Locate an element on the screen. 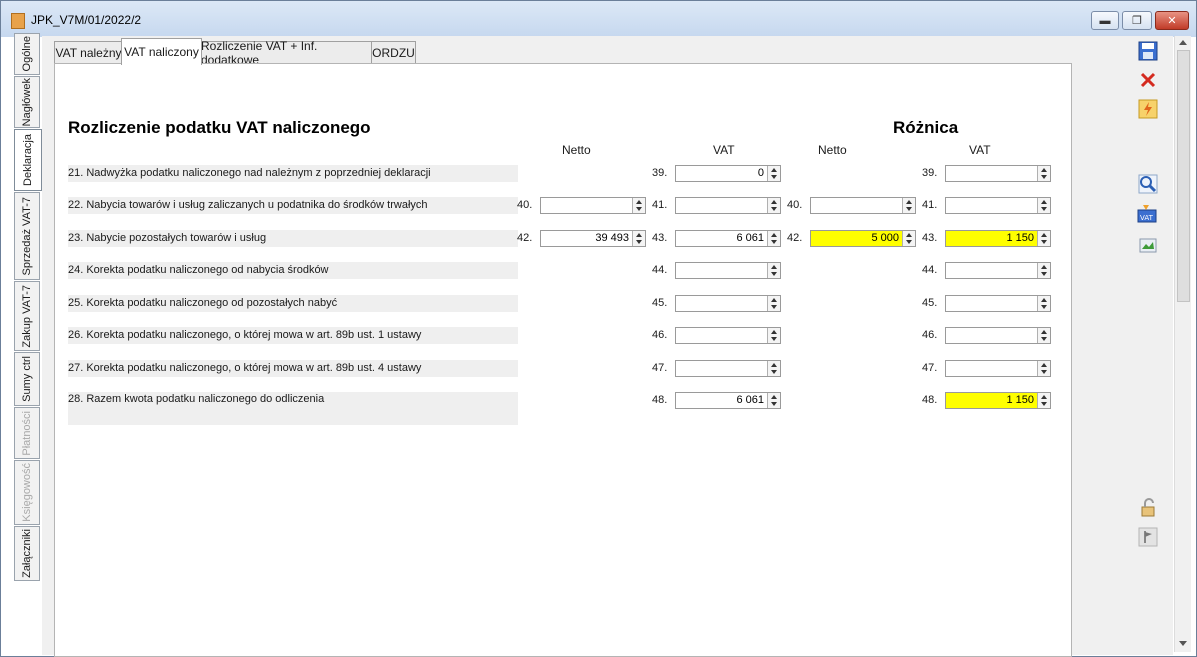  side-tab-zalaczniki: Załączniki is located at coordinates (27, 553).